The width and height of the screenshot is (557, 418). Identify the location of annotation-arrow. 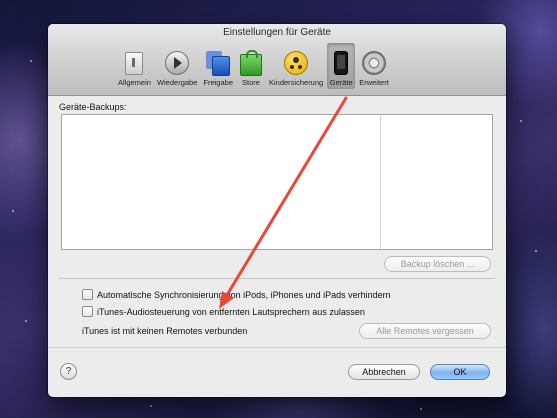
(283, 202).